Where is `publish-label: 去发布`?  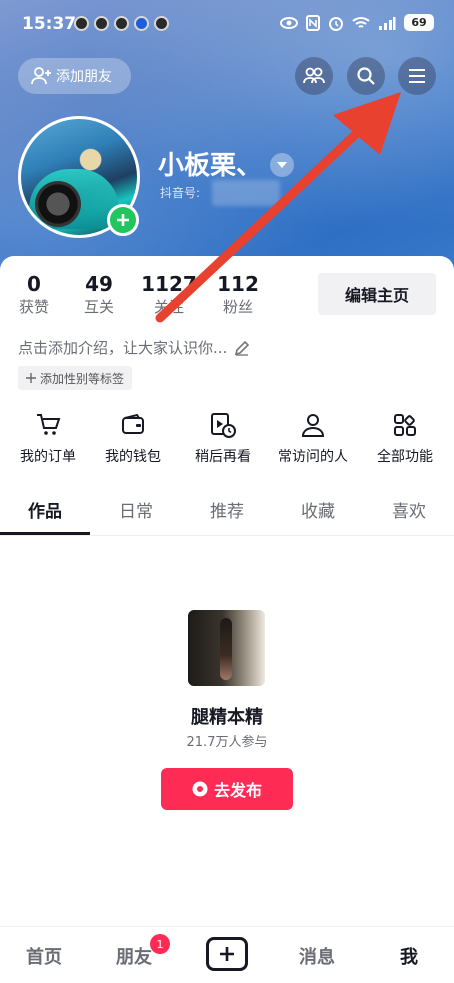
publish-label: 去发布 is located at coordinates (237, 790).